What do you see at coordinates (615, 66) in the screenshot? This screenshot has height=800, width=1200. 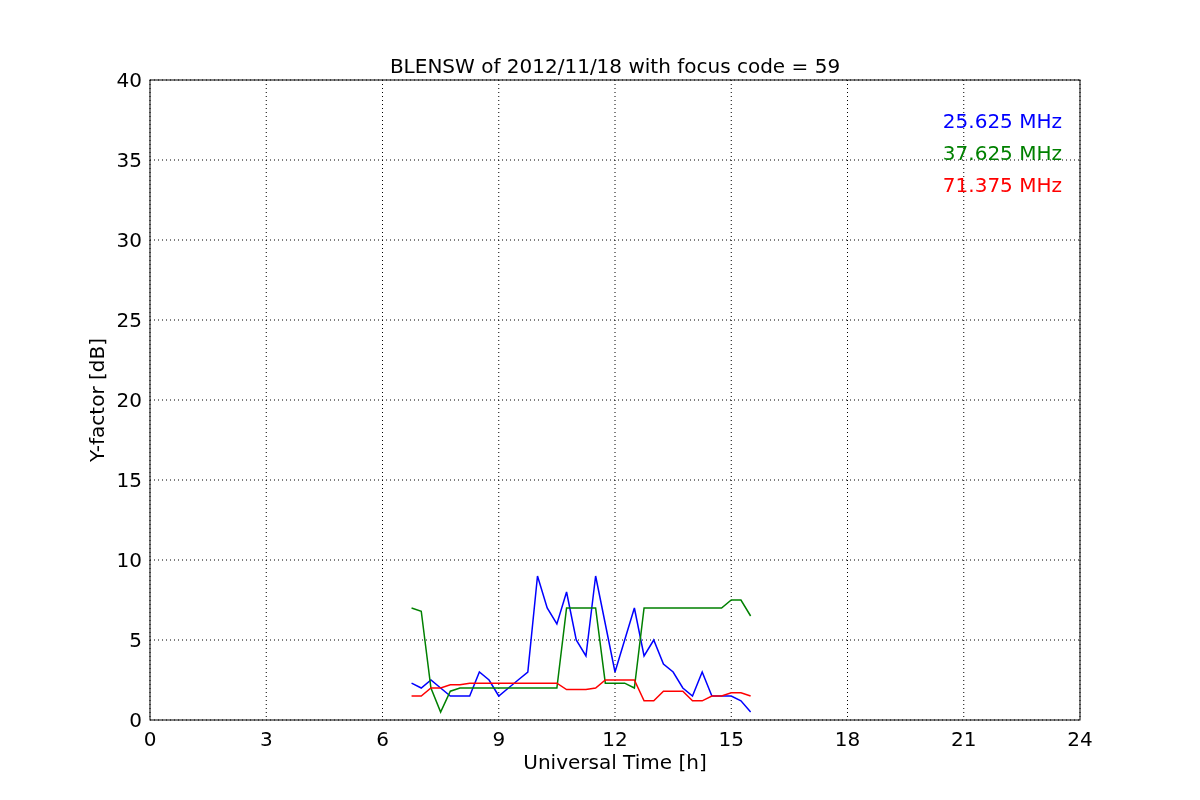 I see `chart-title: BLENSW of 2012/11/18 with focus code = 59` at bounding box center [615, 66].